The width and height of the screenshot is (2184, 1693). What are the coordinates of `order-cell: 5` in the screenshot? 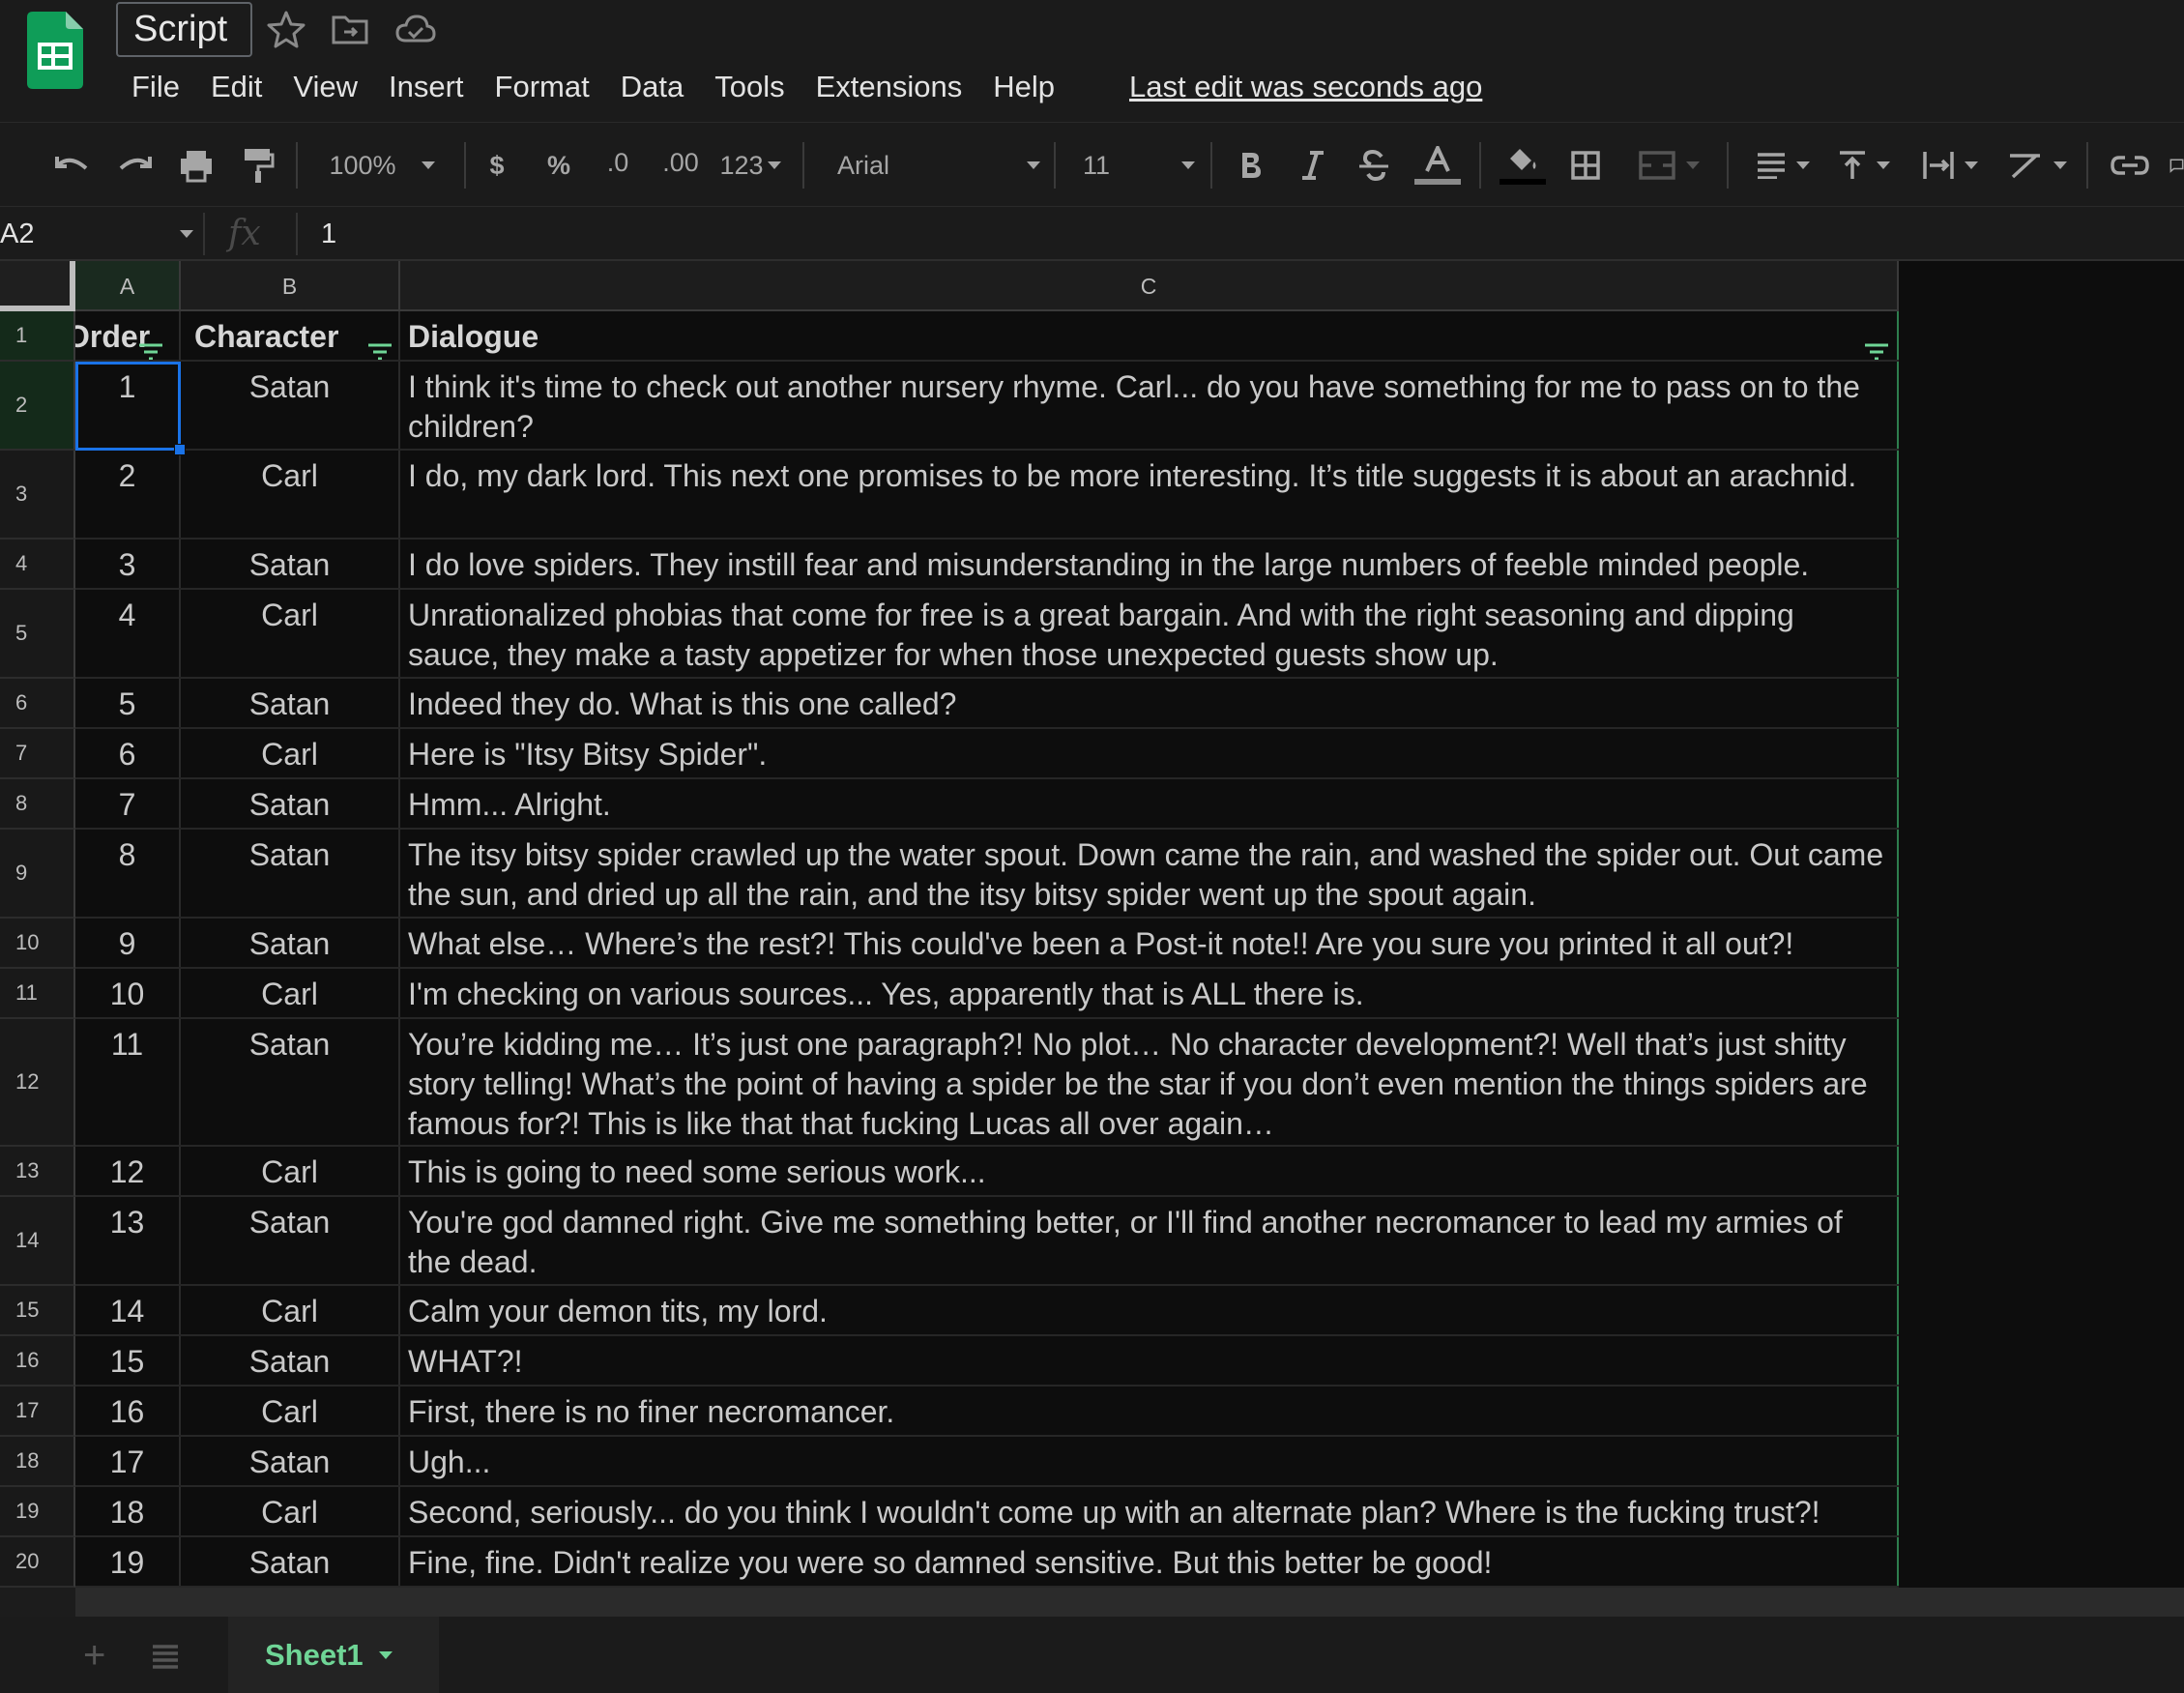 It's located at (128, 703).